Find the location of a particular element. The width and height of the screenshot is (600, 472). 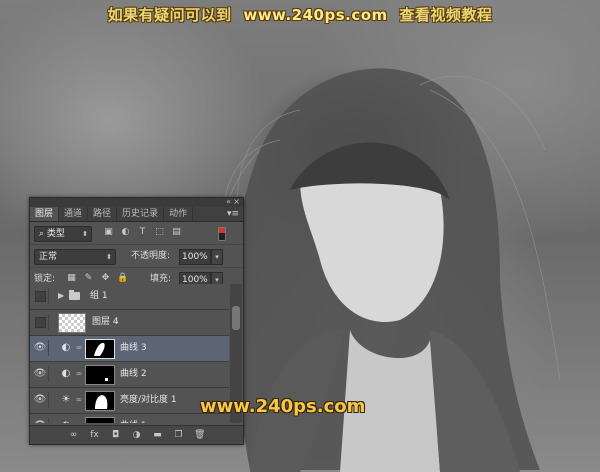

layer-row-curves-2: 👁 ◐ ∞ 曲线 2 is located at coordinates (129, 375).